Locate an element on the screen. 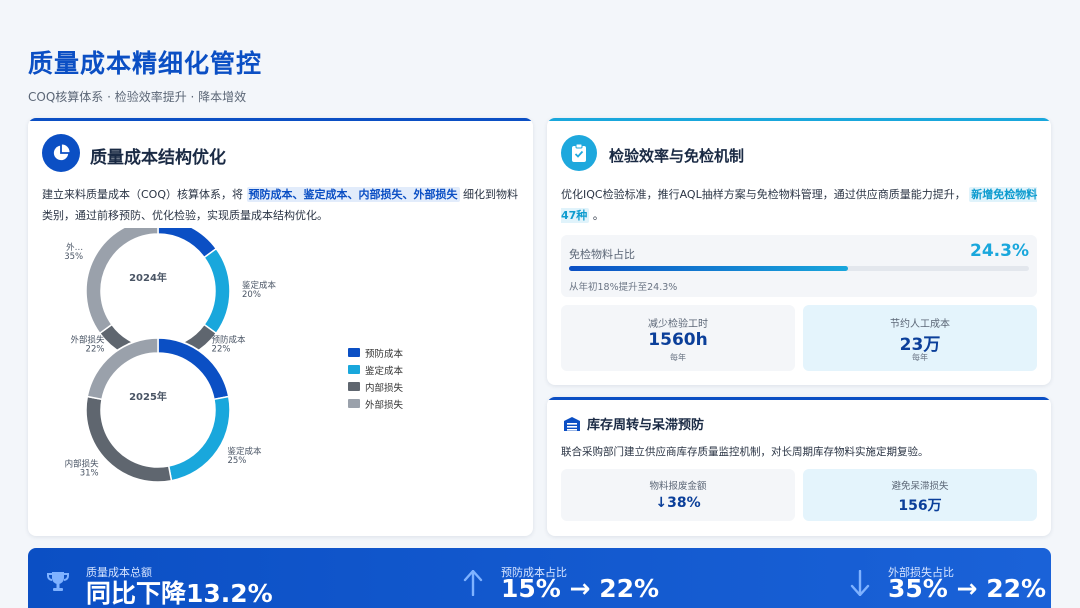 This screenshot has width=1080, height=608. stat-label: 避免呆滞损失 is located at coordinates (920, 486).